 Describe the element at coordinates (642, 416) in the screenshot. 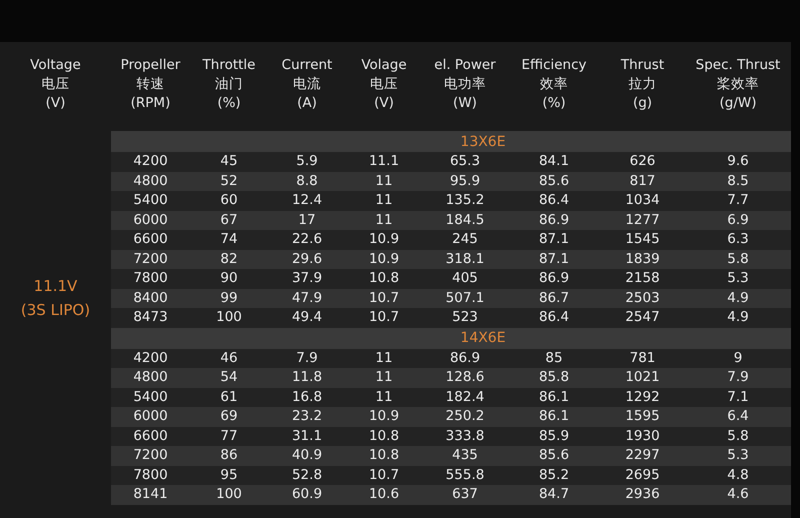

I see `table-cell: 1595` at that location.